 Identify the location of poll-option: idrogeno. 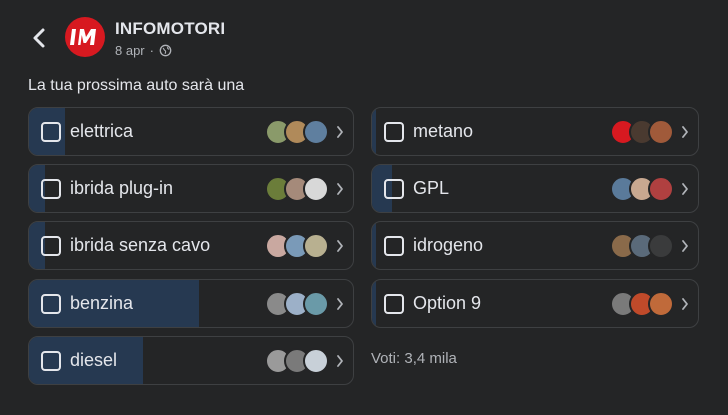
(535, 245).